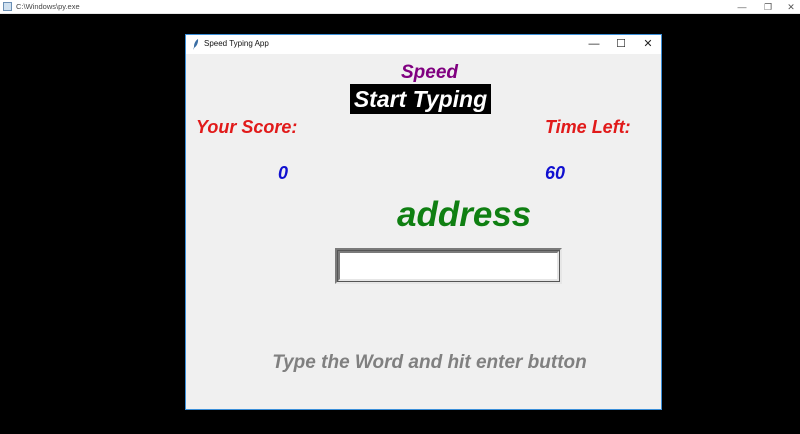  What do you see at coordinates (247, 127) in the screenshot?
I see `score-label: Your Score:` at bounding box center [247, 127].